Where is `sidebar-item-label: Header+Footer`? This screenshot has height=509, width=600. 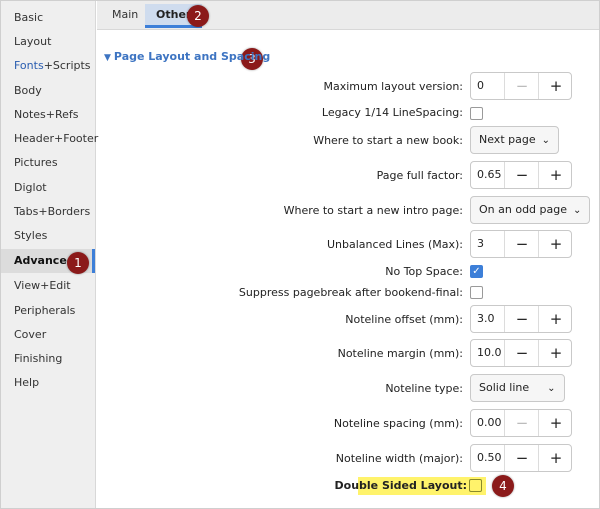
sidebar-item-label: Header+Footer is located at coordinates (56, 138).